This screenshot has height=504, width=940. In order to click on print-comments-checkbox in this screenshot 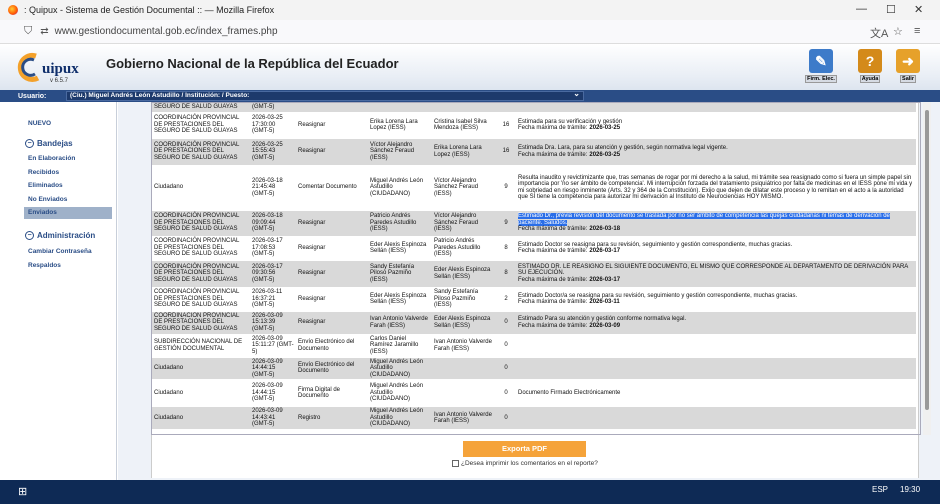, I will do `click(455, 463)`.